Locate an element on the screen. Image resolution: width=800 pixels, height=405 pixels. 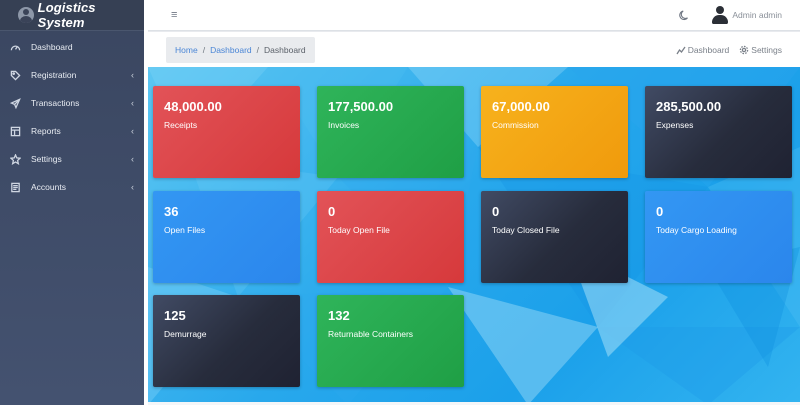
card-value: 67,000.00 is located at coordinates (521, 106).